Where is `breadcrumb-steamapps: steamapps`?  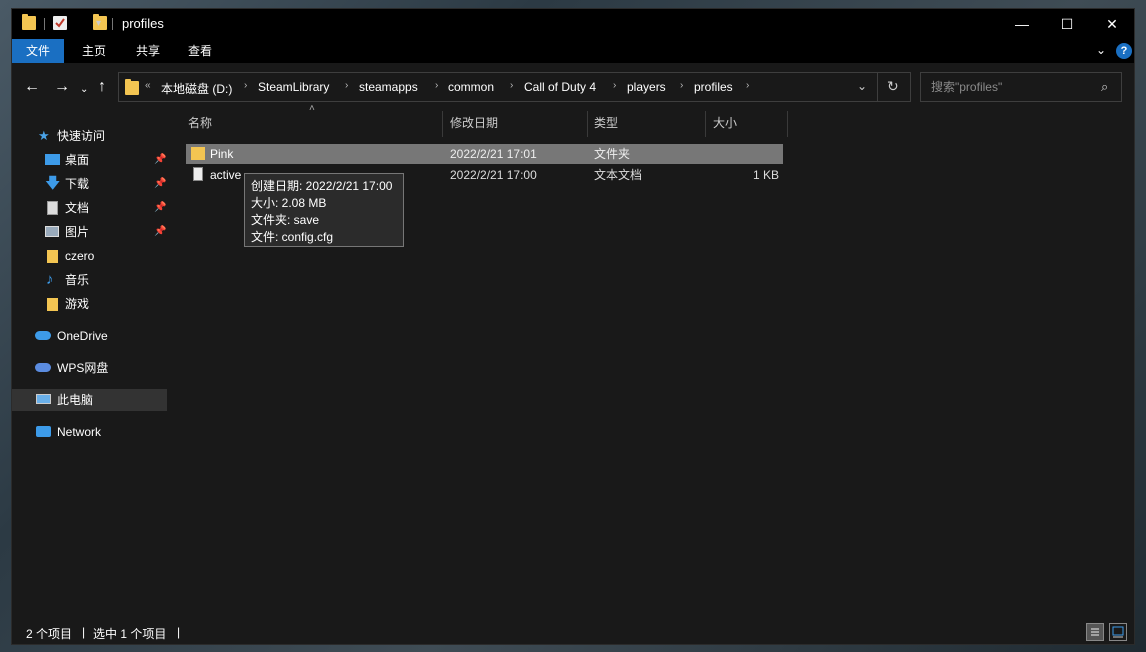
breadcrumb-steamapps: steamapps is located at coordinates (388, 87).